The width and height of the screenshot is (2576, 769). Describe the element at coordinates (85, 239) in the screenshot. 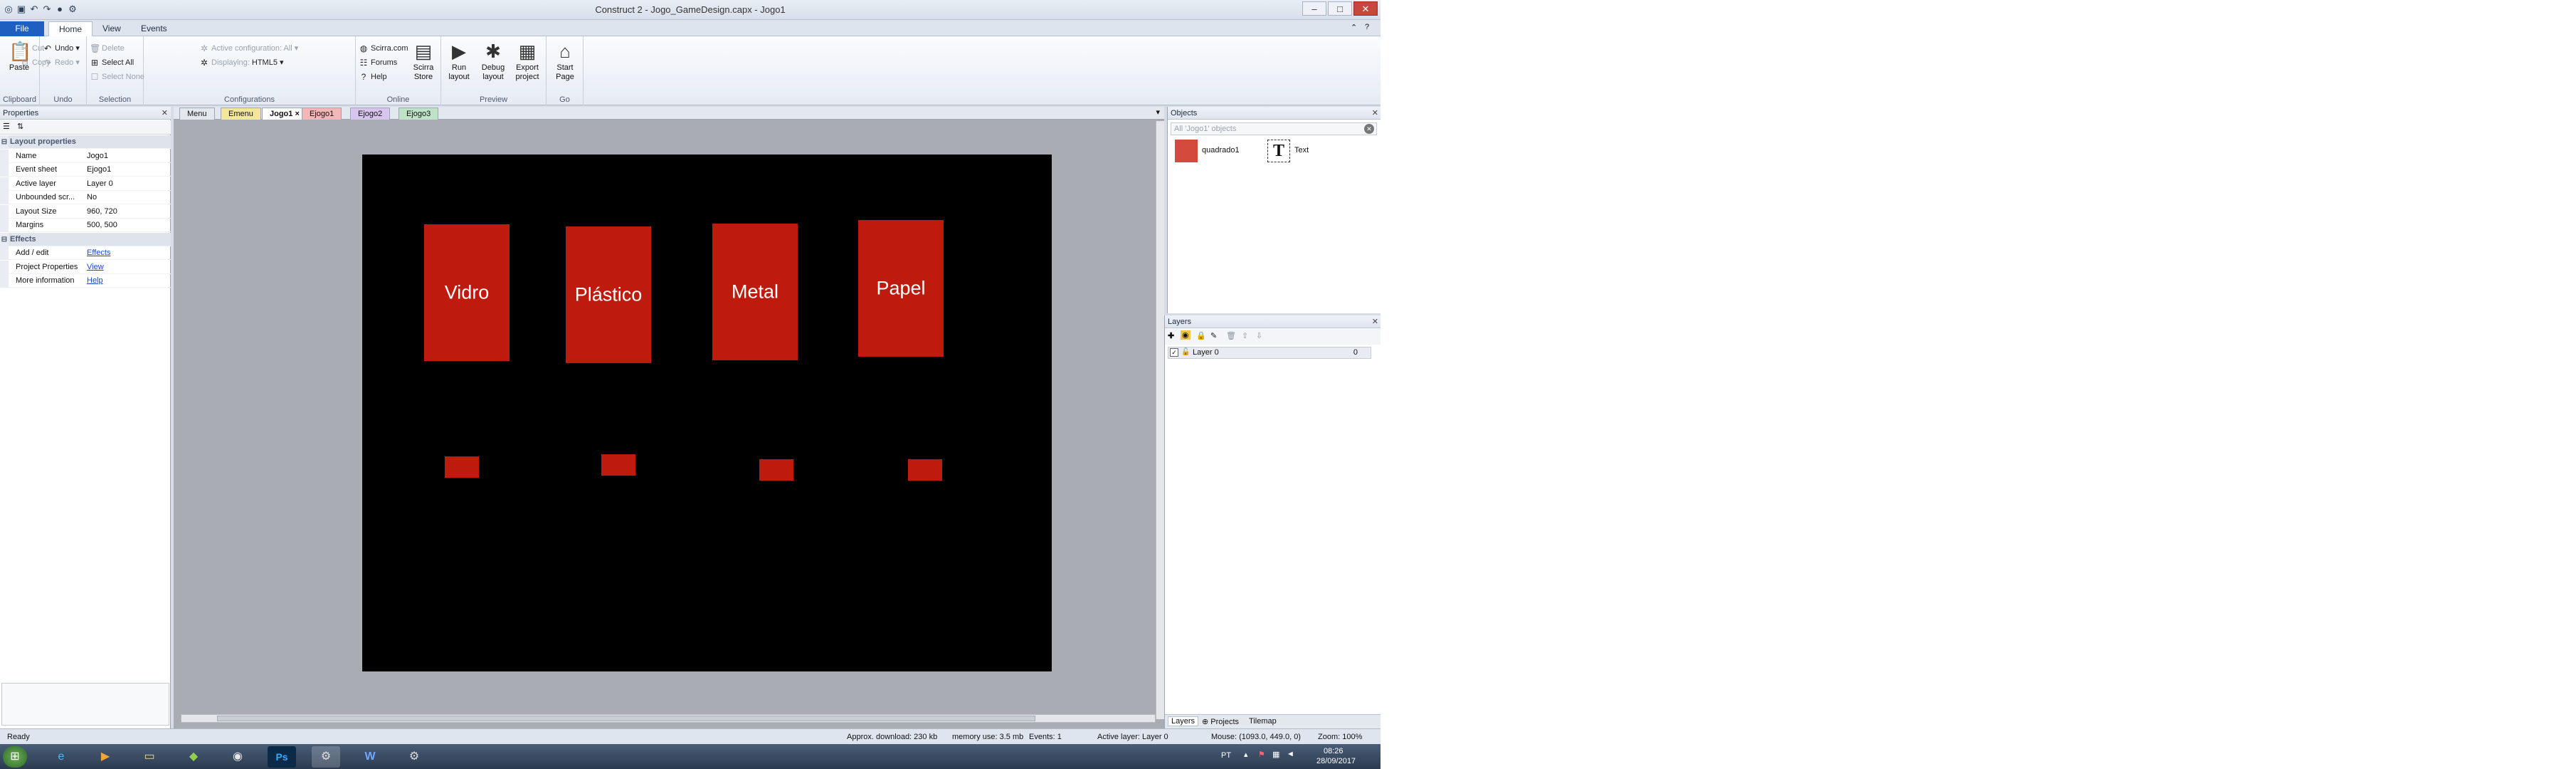

I see `property-category: ⊟ Effects` at that location.